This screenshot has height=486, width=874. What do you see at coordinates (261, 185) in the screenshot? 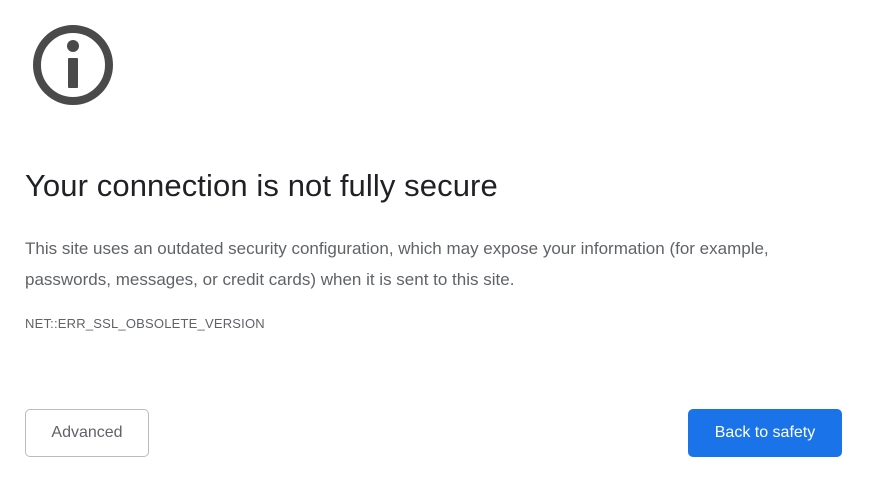
I see `page-title: Your connection is not fully secure` at bounding box center [261, 185].